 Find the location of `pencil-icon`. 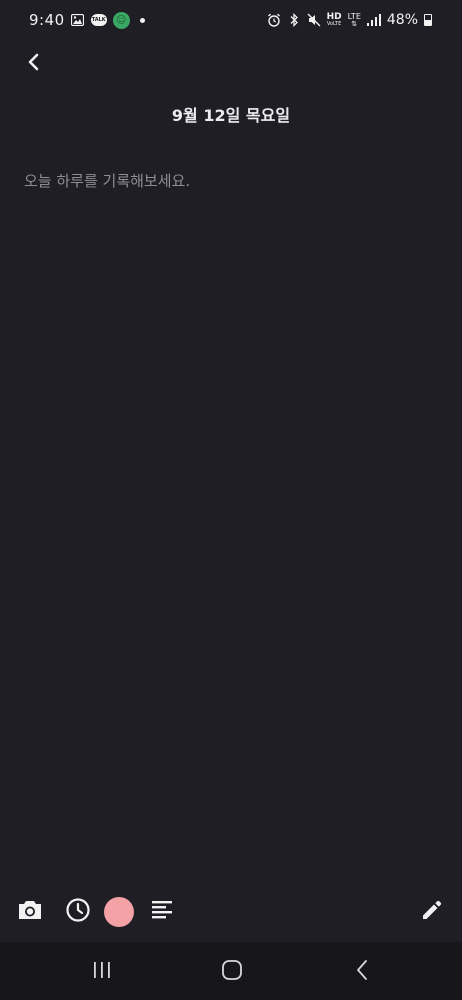

pencil-icon is located at coordinates (432, 912).